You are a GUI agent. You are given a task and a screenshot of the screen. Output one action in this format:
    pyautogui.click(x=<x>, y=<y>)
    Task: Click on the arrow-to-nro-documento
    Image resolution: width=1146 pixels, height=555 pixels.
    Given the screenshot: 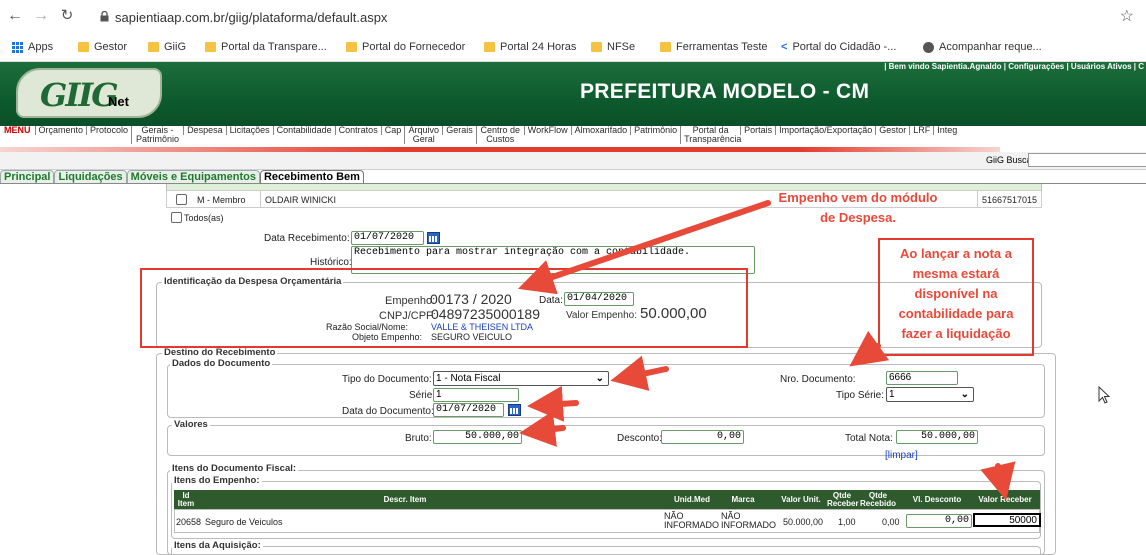 What is the action you would take?
    pyautogui.click(x=869, y=348)
    